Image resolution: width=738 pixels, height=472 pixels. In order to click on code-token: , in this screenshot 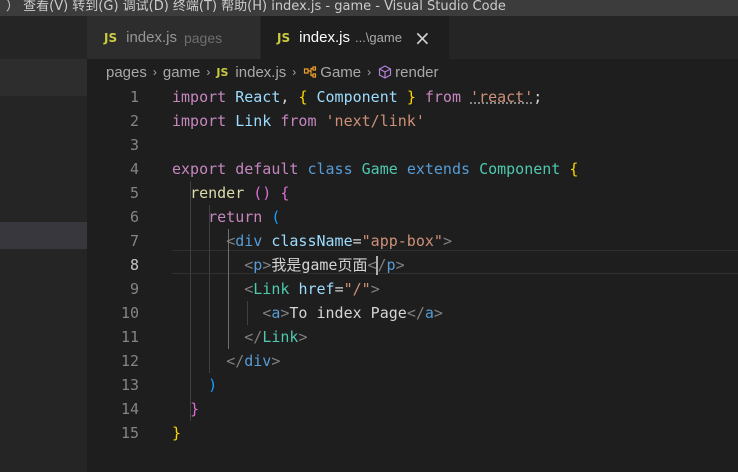, I will do `click(289, 97)`.